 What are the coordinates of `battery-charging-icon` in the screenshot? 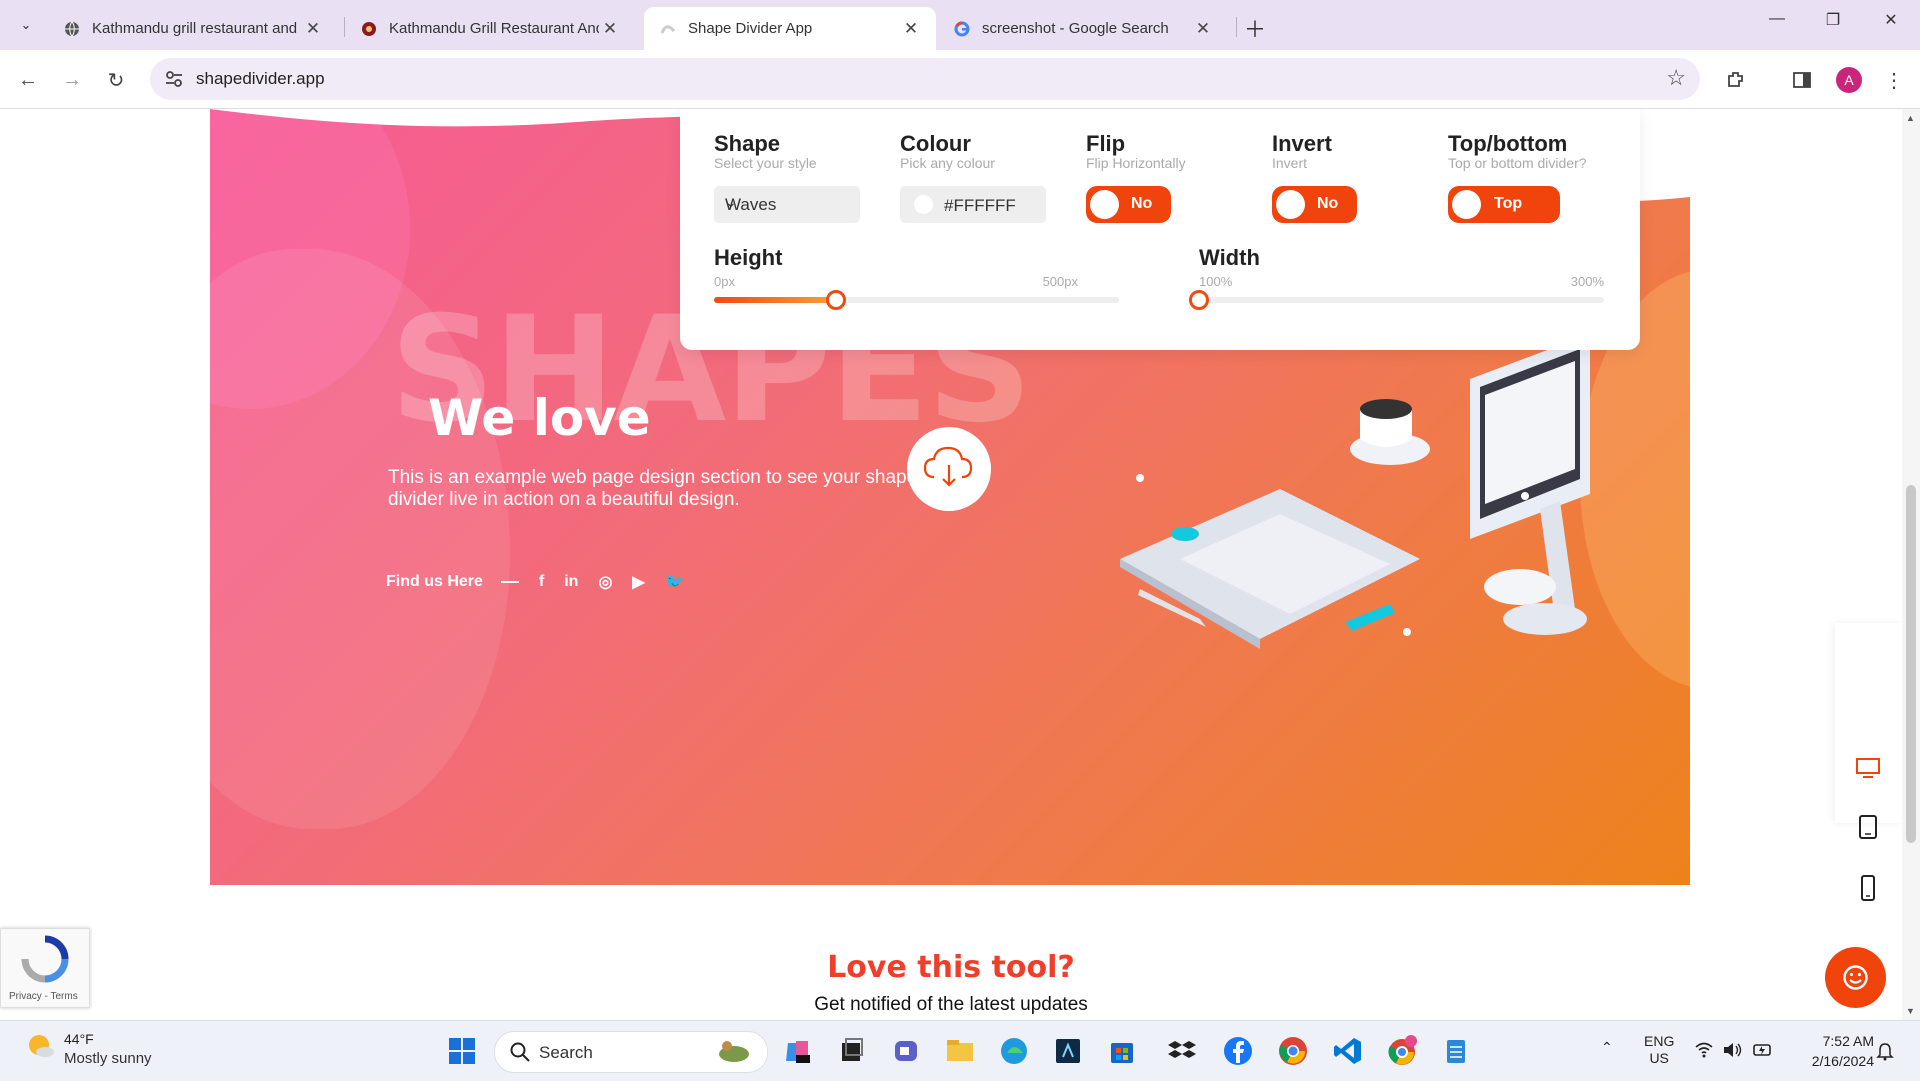 It's located at (1763, 1050).